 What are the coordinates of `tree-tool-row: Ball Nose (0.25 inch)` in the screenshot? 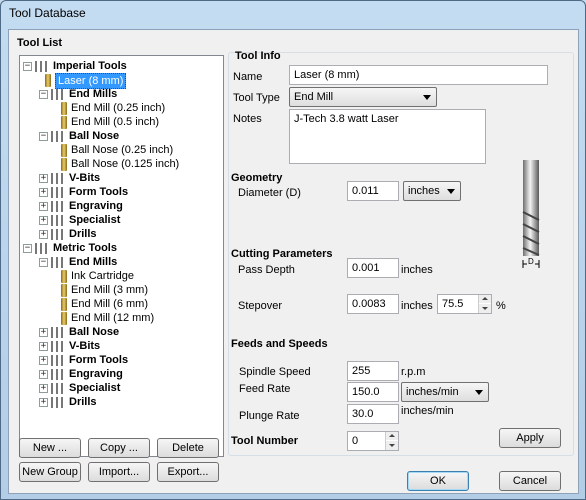 It's located at (120, 150).